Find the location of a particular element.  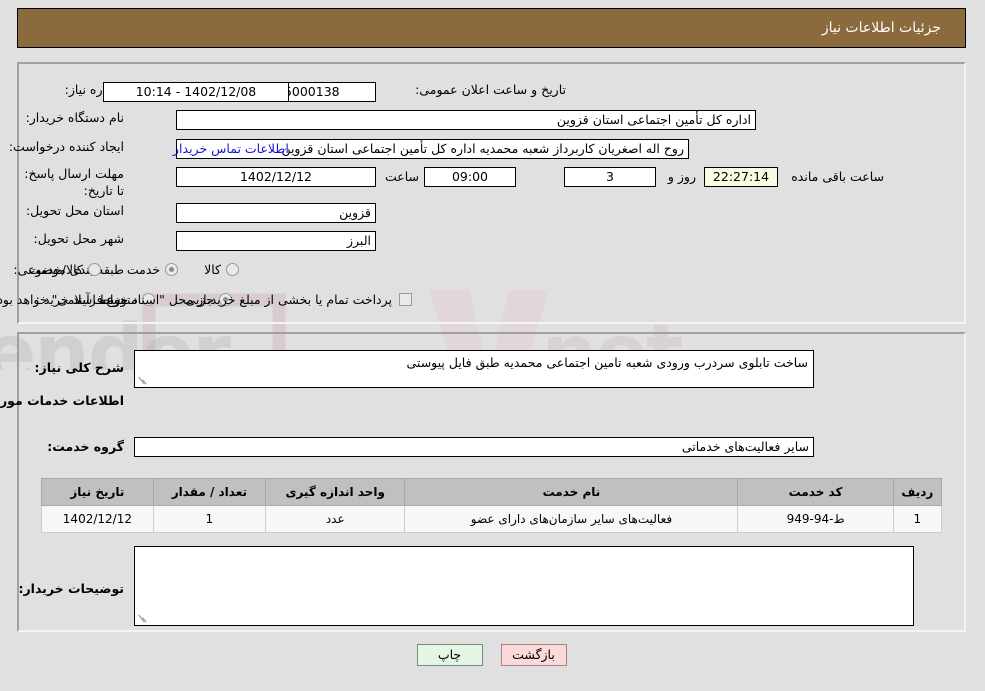

radio-khedmat-label: خدمت is located at coordinates (144, 269).